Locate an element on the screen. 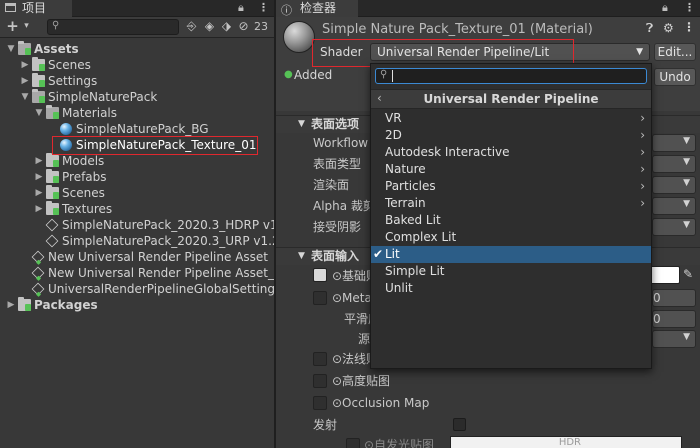  normal-map-slot is located at coordinates (320, 359).